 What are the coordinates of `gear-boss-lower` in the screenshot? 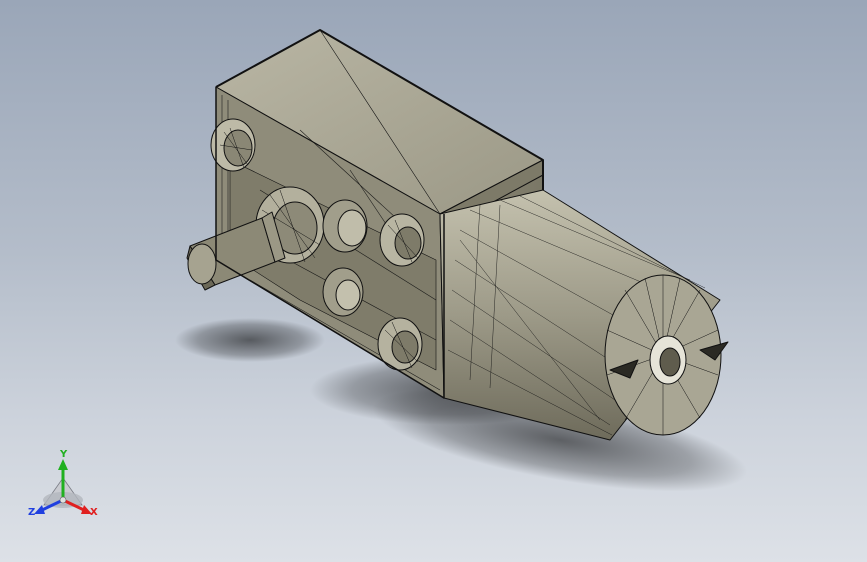 It's located at (343, 292).